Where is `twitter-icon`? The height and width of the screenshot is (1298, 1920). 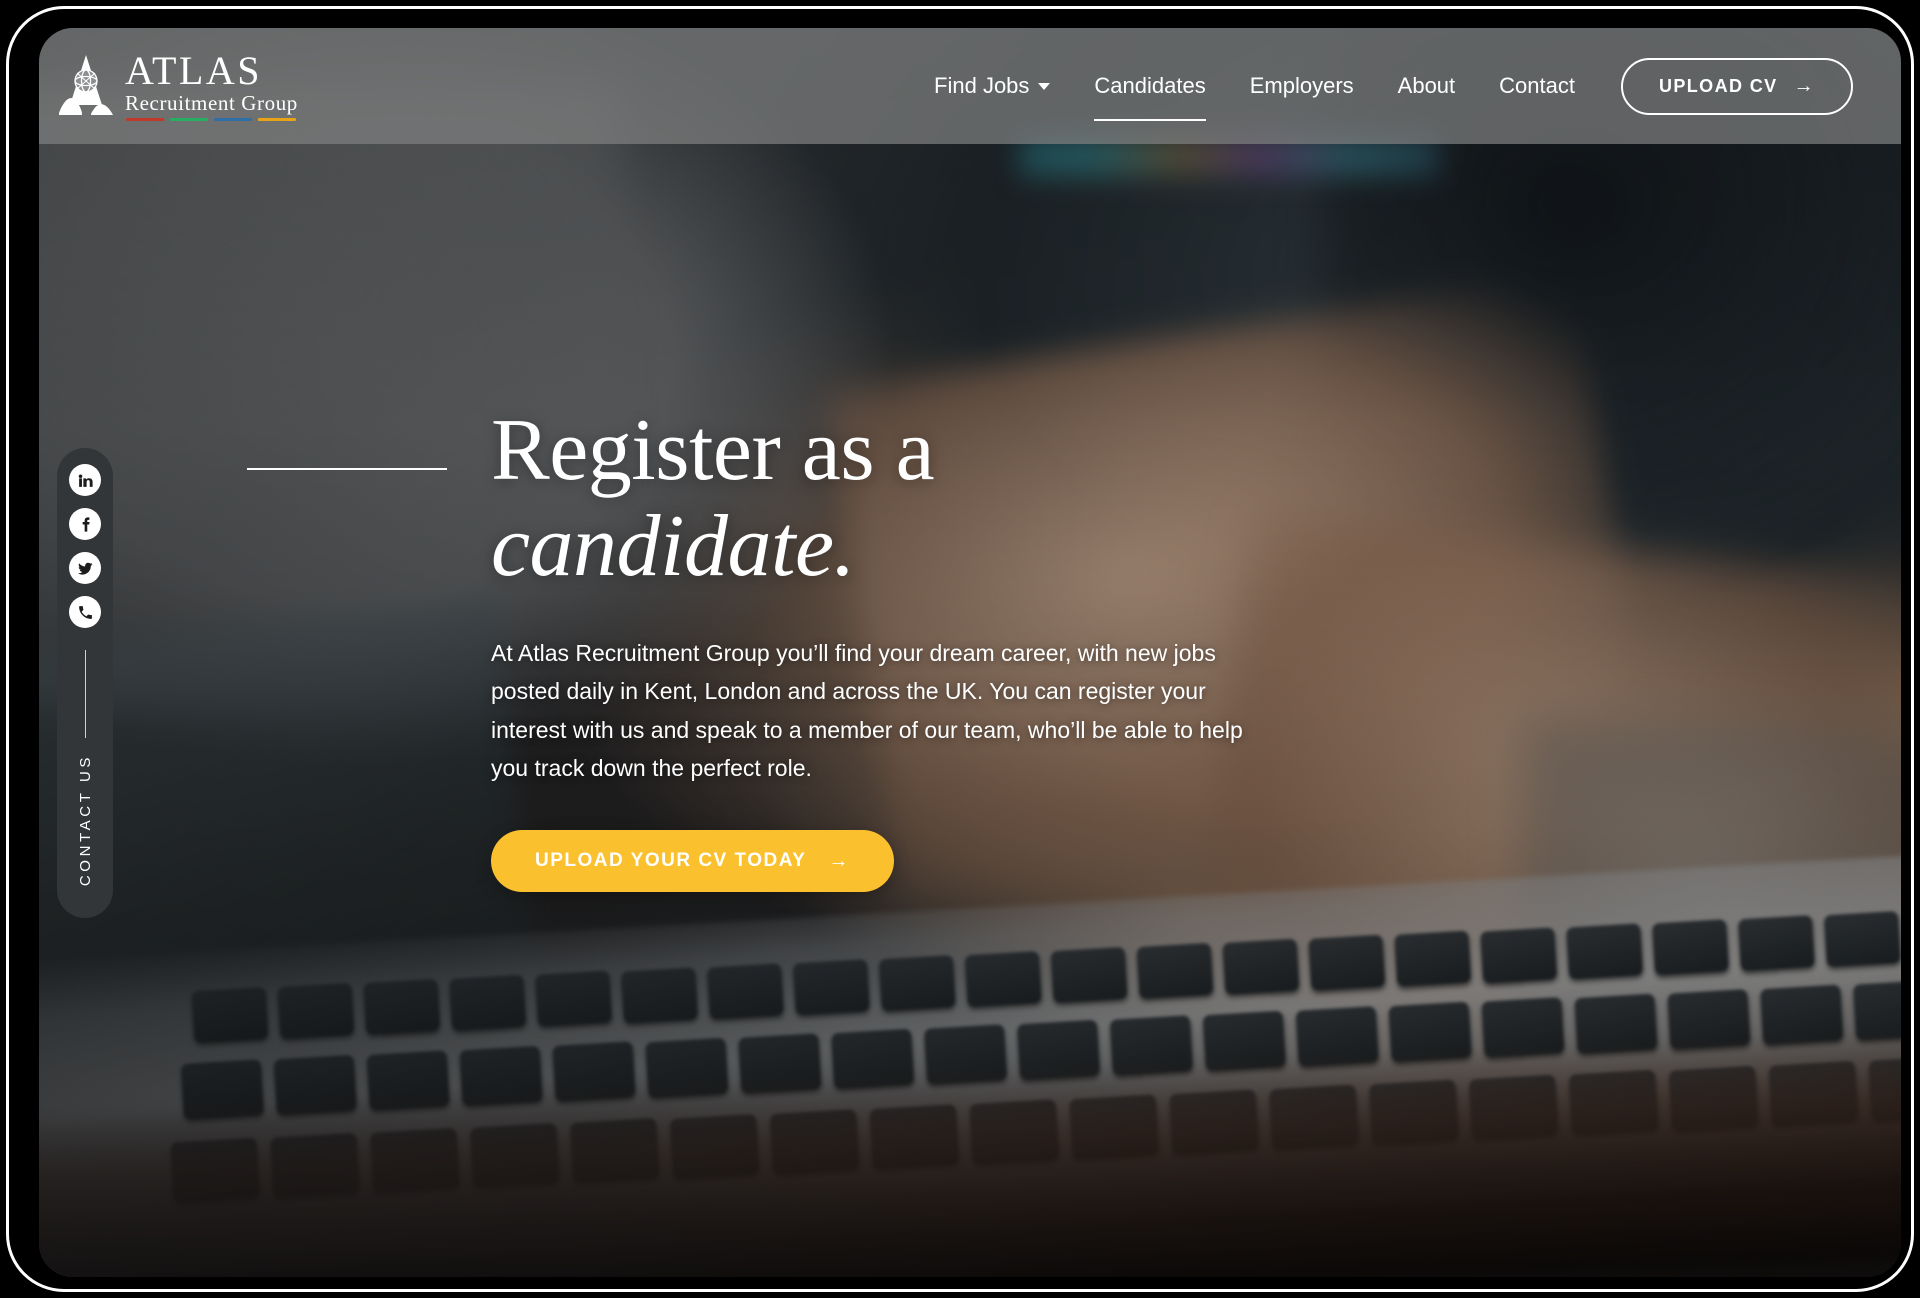 twitter-icon is located at coordinates (85, 568).